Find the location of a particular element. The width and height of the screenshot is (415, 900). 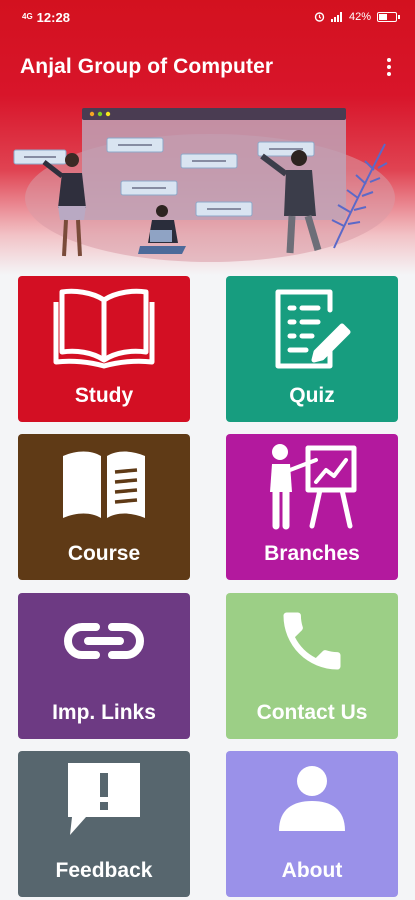

tile-branches: Branches is located at coordinates (312, 507).